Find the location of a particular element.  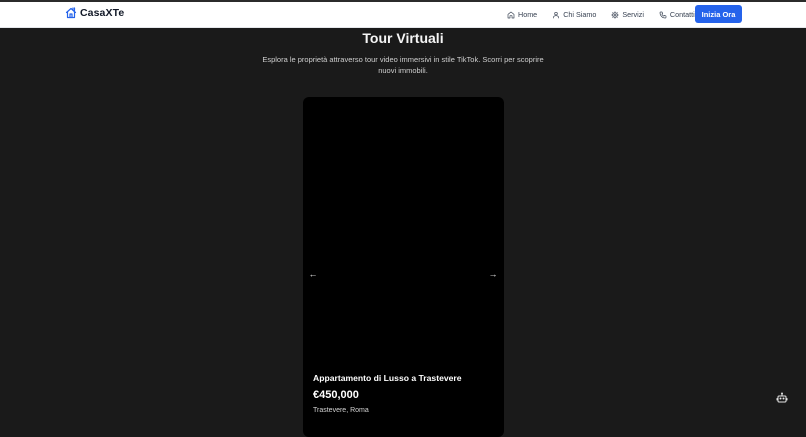

nav-item-servizi: Servizi is located at coordinates (627, 14).